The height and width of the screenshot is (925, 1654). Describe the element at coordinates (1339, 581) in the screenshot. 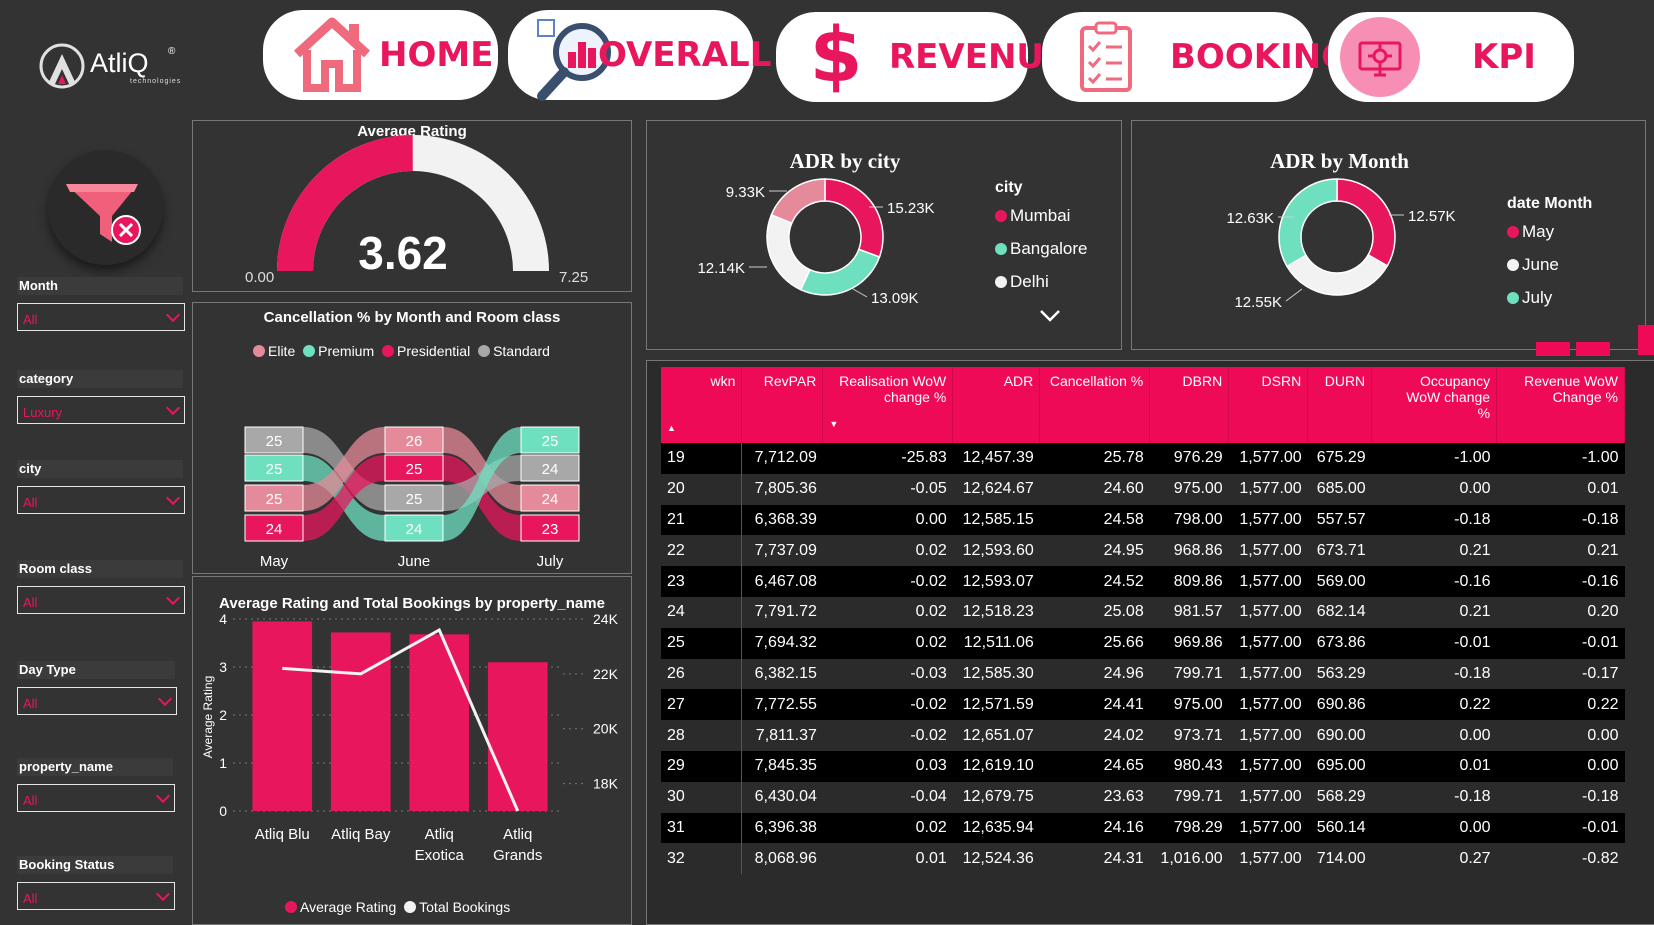

I see `table-cell: 569.00` at that location.